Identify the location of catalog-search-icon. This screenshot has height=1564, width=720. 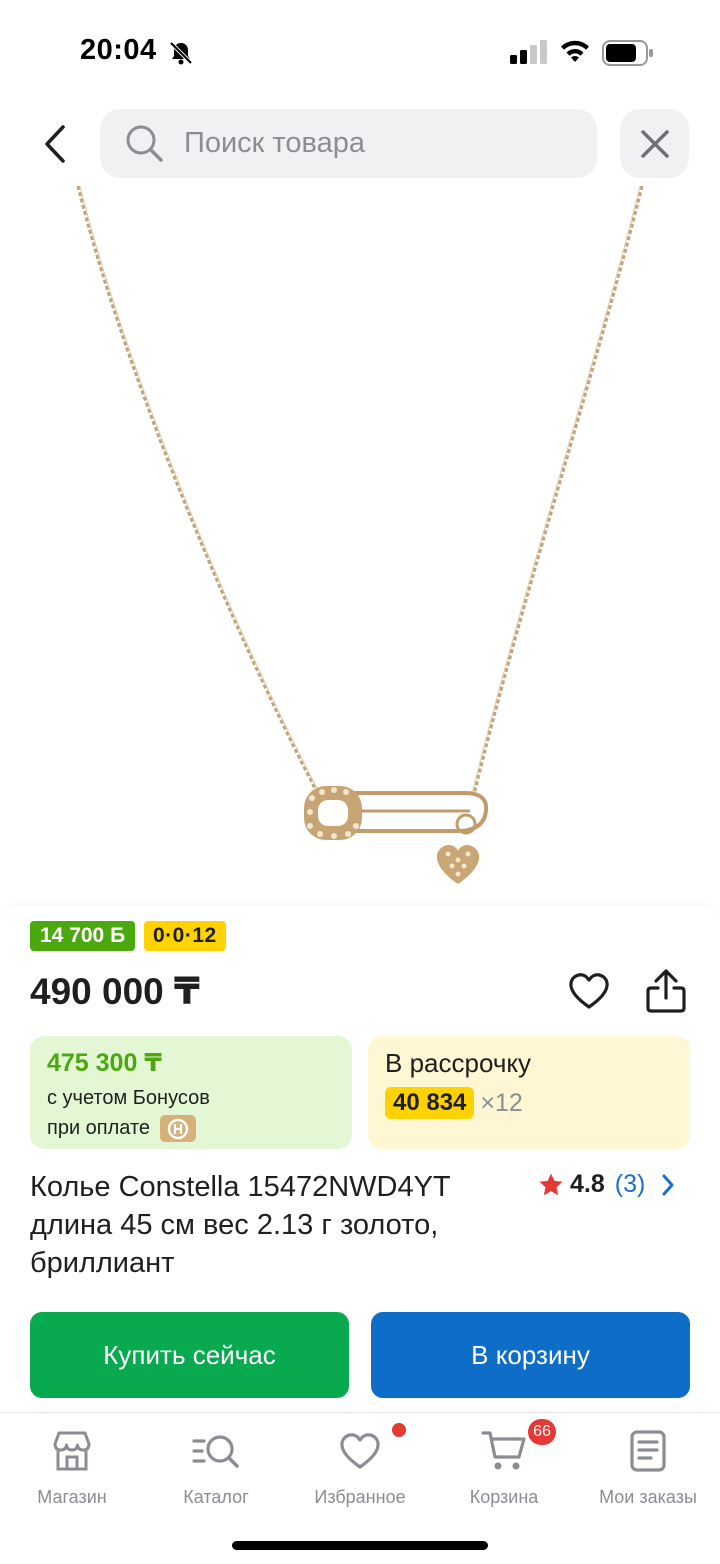
(215, 1451).